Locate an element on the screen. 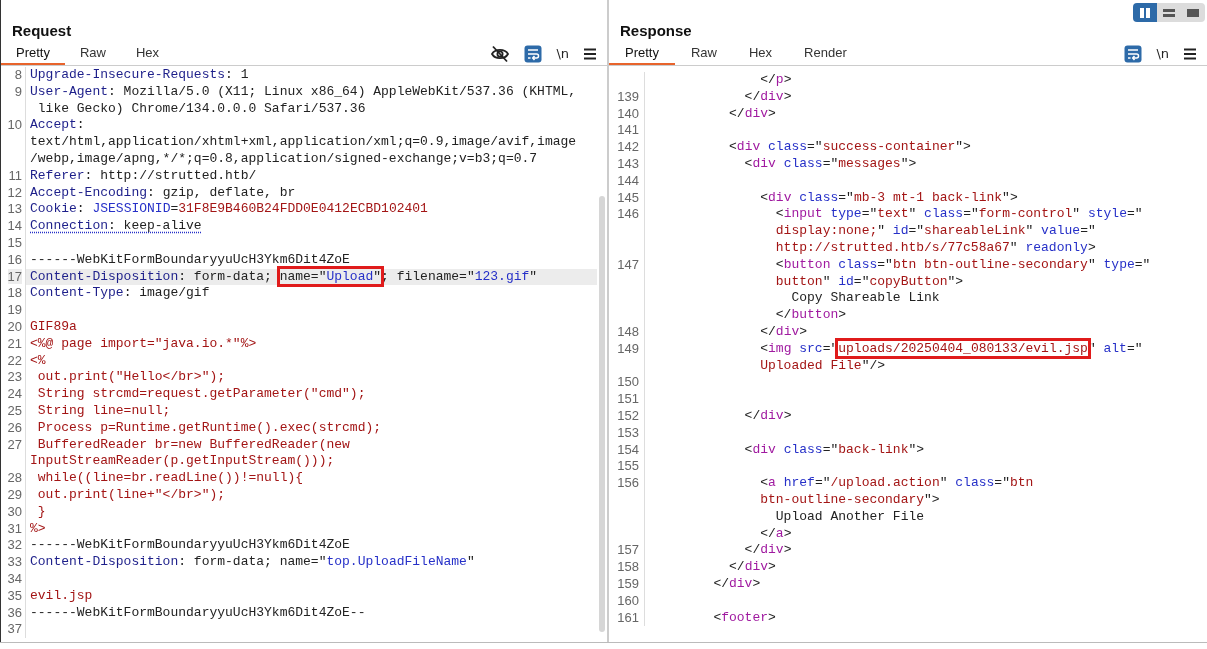  code-line: /webp,image/apng,*/*;q=0.8,application/signed-exchange;v=b3;q=0.7 is located at coordinates (284, 158).